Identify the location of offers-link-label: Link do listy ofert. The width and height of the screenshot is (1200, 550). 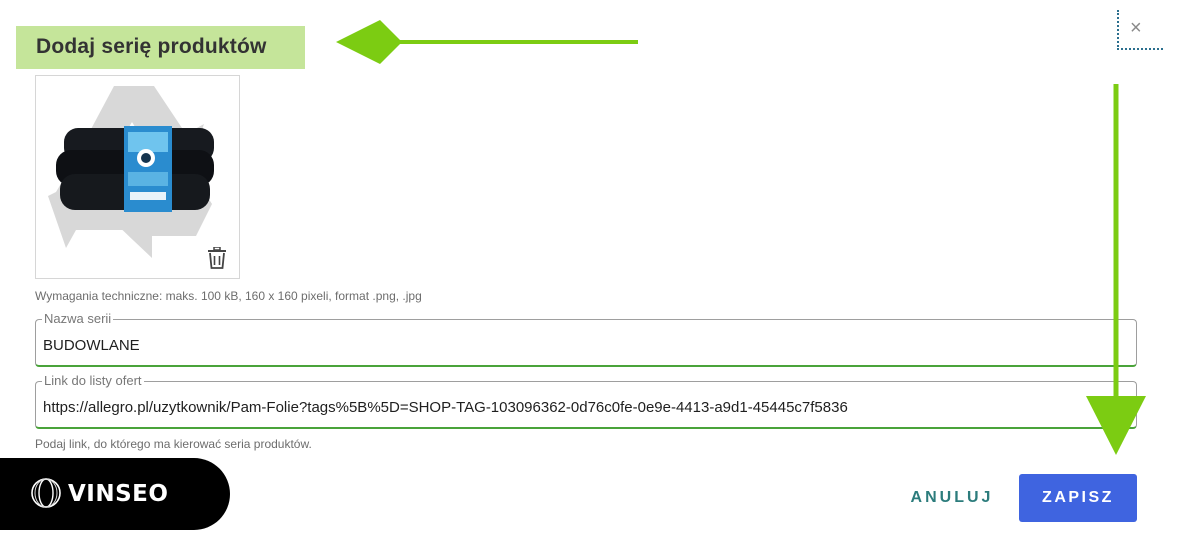
(93, 380).